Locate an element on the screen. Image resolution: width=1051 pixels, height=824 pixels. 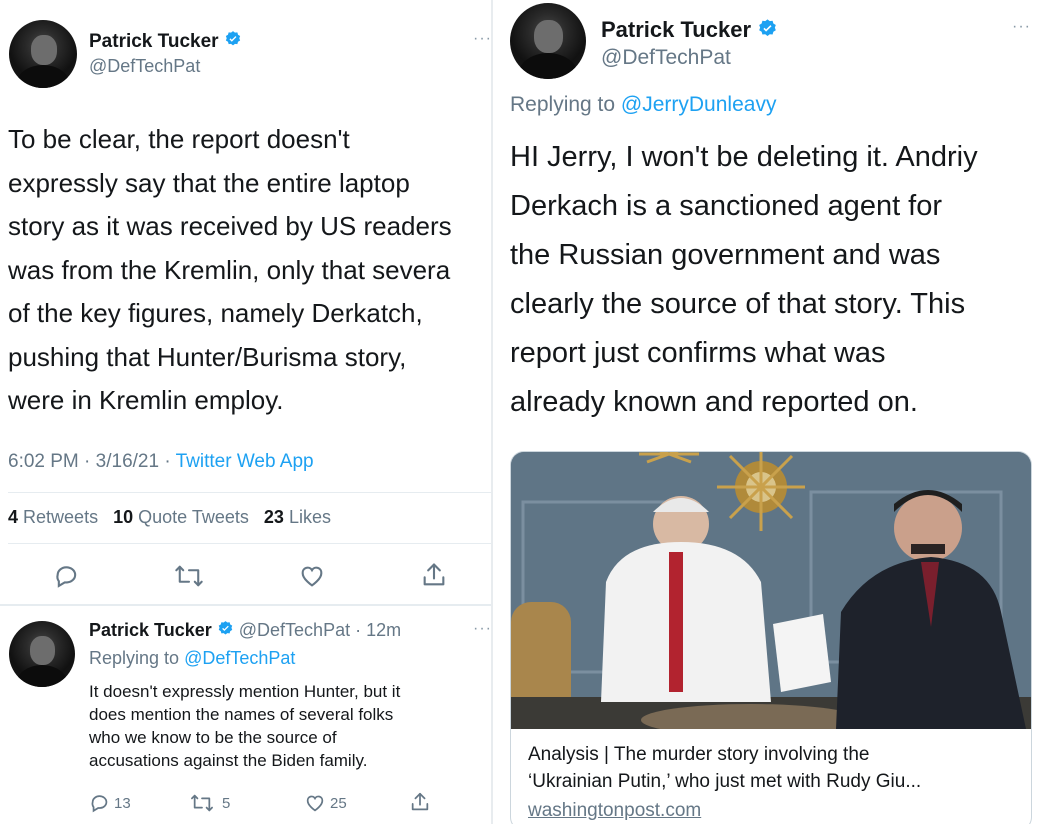
tweet-text-line: clearly the source of that story. This is located at coordinates (738, 304).